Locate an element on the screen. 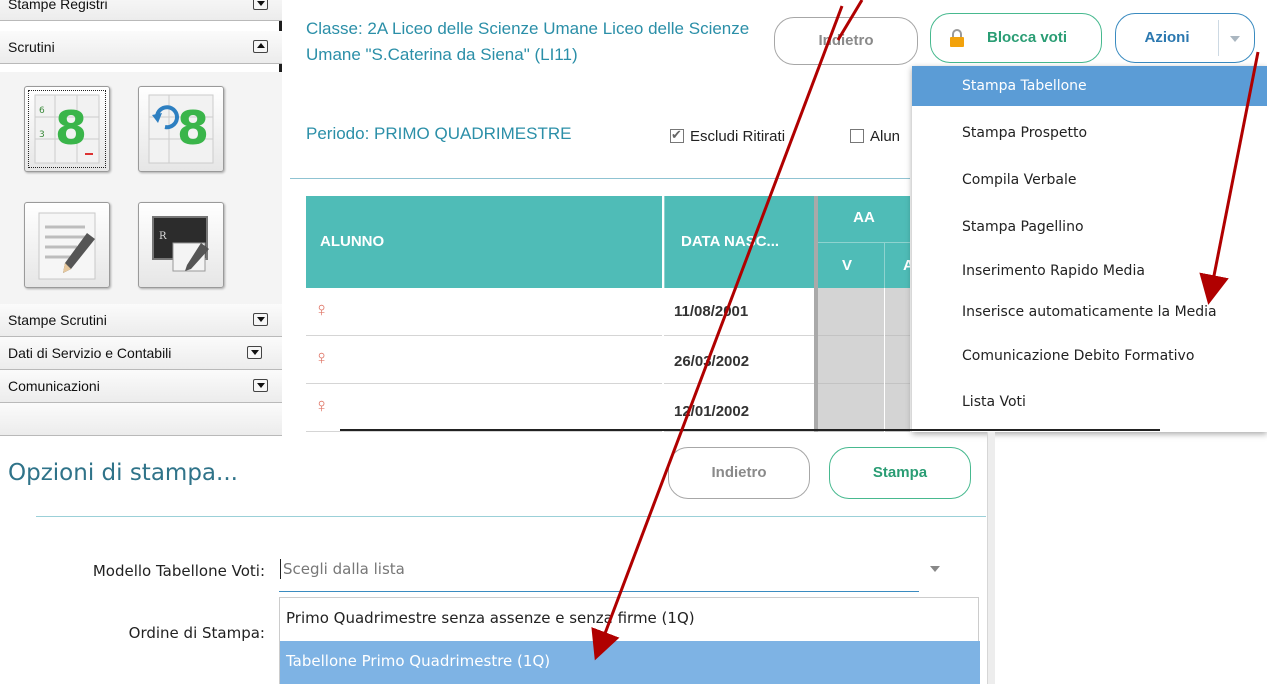 The image size is (1267, 684). sidebar-section-label: Stampe Scrutini is located at coordinates (57, 320).